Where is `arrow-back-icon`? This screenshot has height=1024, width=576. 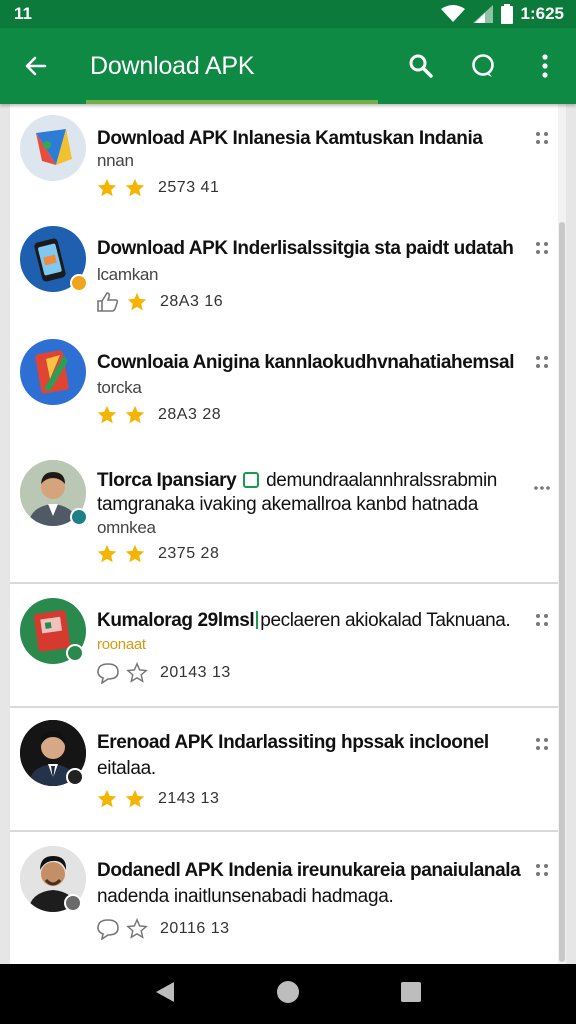 arrow-back-icon is located at coordinates (36, 66).